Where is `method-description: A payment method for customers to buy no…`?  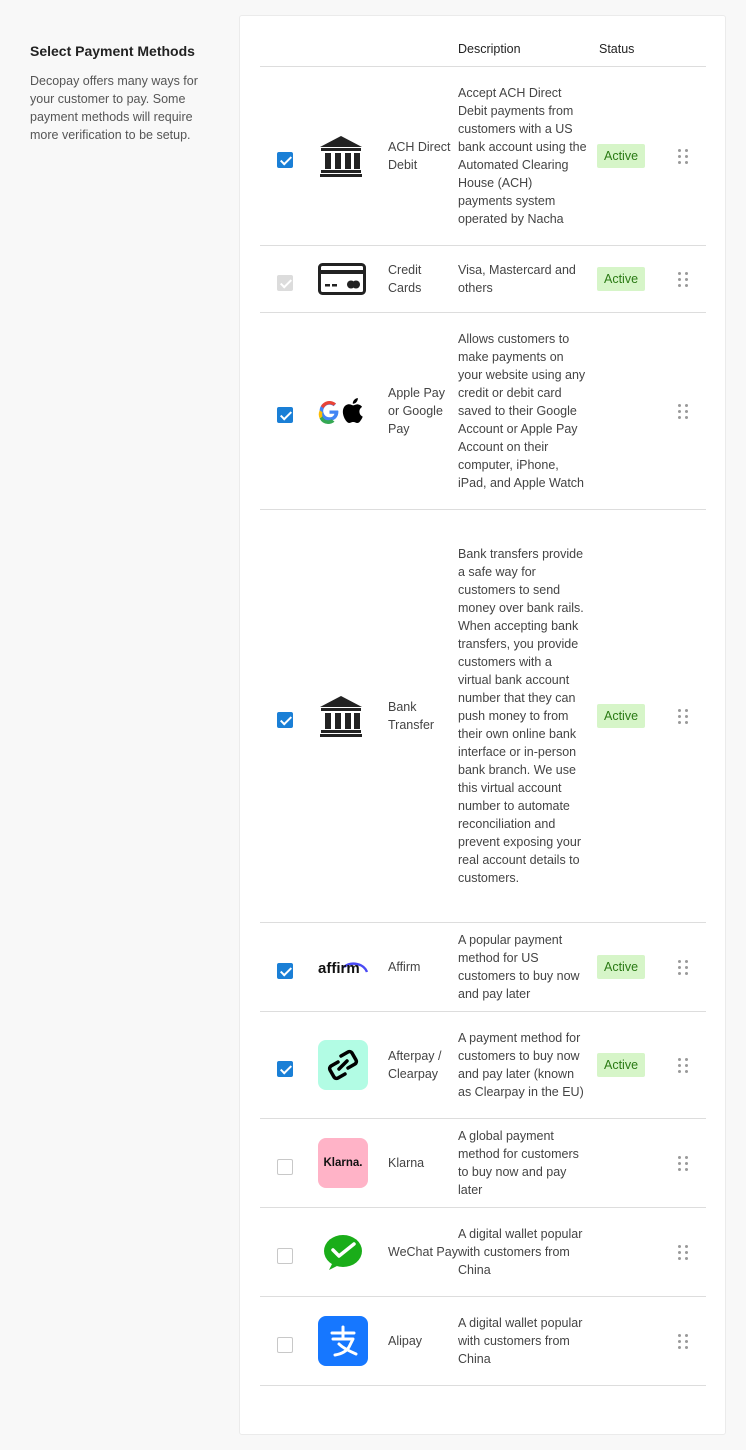
method-description: A payment method for customers to buy no… is located at coordinates (521, 1065).